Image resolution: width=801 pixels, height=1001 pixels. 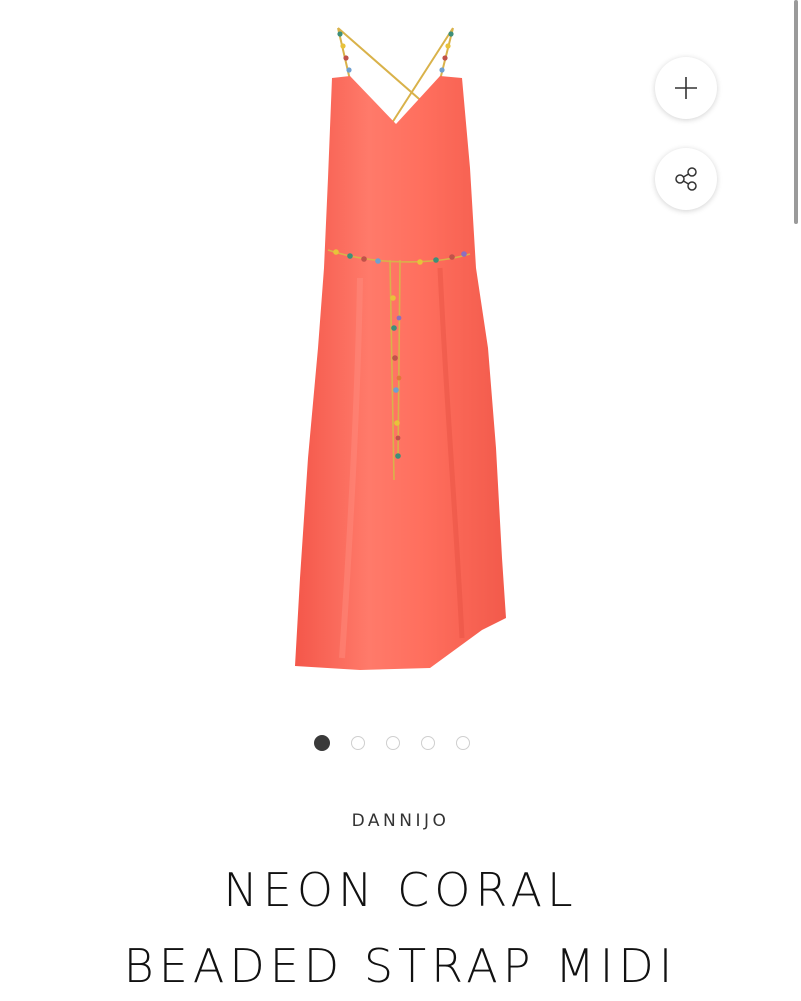 I want to click on share-icon, so click(x=686, y=179).